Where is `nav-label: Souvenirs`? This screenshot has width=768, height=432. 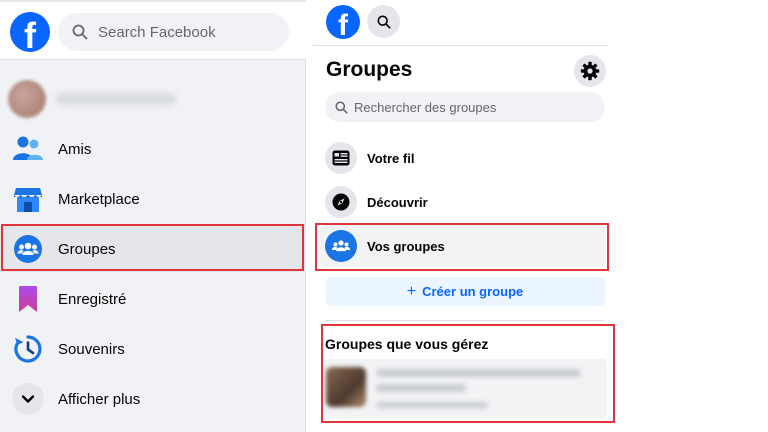
nav-label: Souvenirs is located at coordinates (91, 349).